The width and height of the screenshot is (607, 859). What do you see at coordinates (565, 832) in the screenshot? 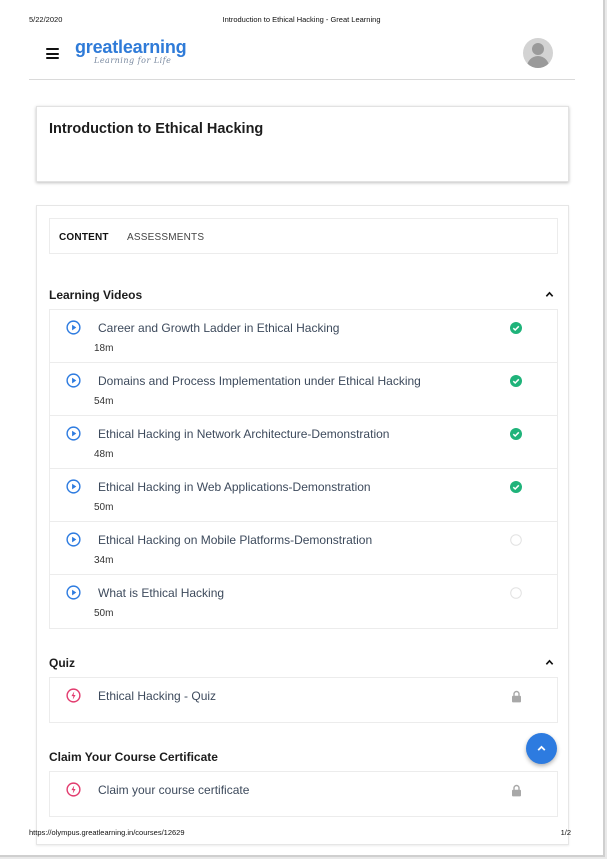
I see `print-page-number: 1/2` at bounding box center [565, 832].